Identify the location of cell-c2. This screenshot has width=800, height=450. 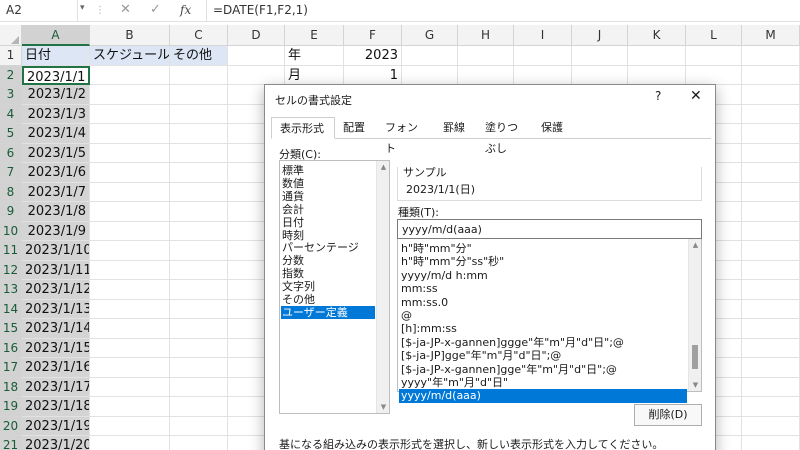
(199, 75).